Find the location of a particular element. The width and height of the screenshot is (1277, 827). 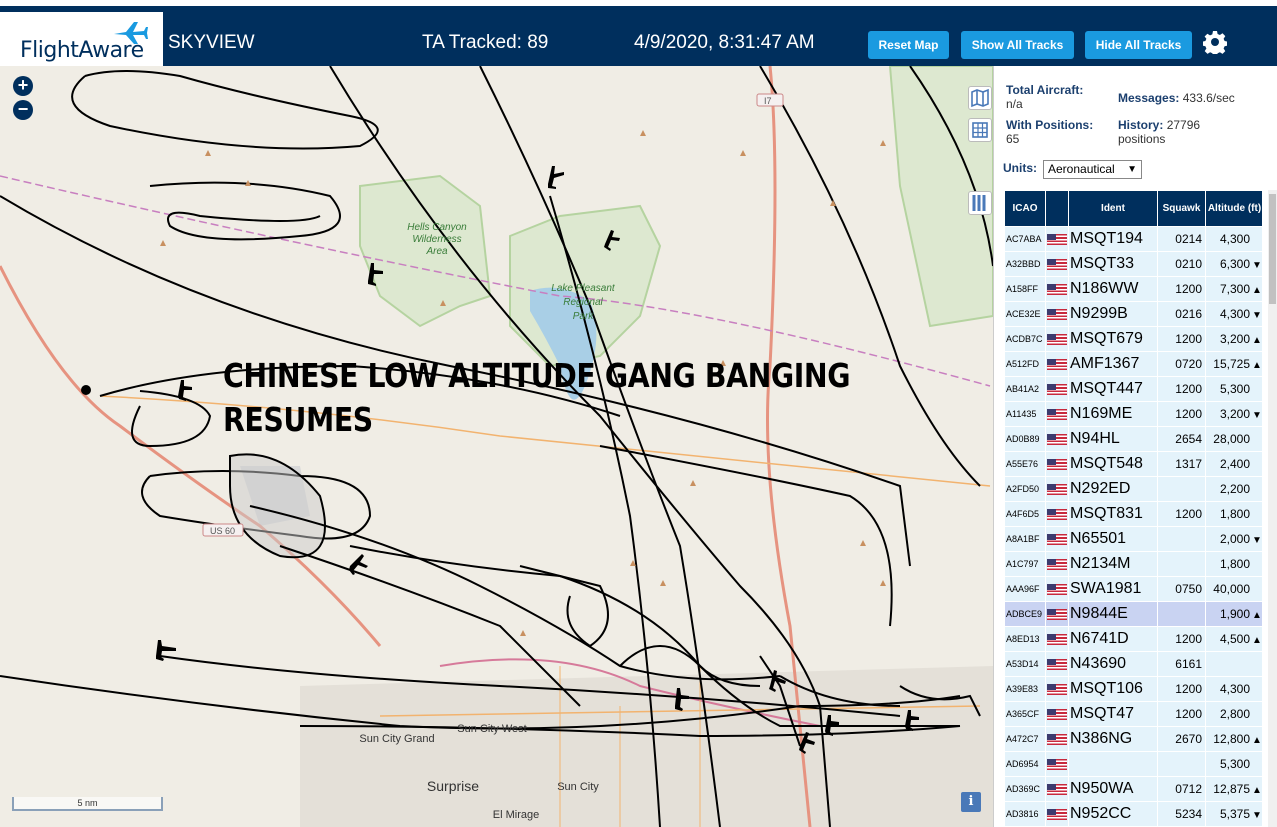

cell-icao: AD6954 is located at coordinates (1025, 764).